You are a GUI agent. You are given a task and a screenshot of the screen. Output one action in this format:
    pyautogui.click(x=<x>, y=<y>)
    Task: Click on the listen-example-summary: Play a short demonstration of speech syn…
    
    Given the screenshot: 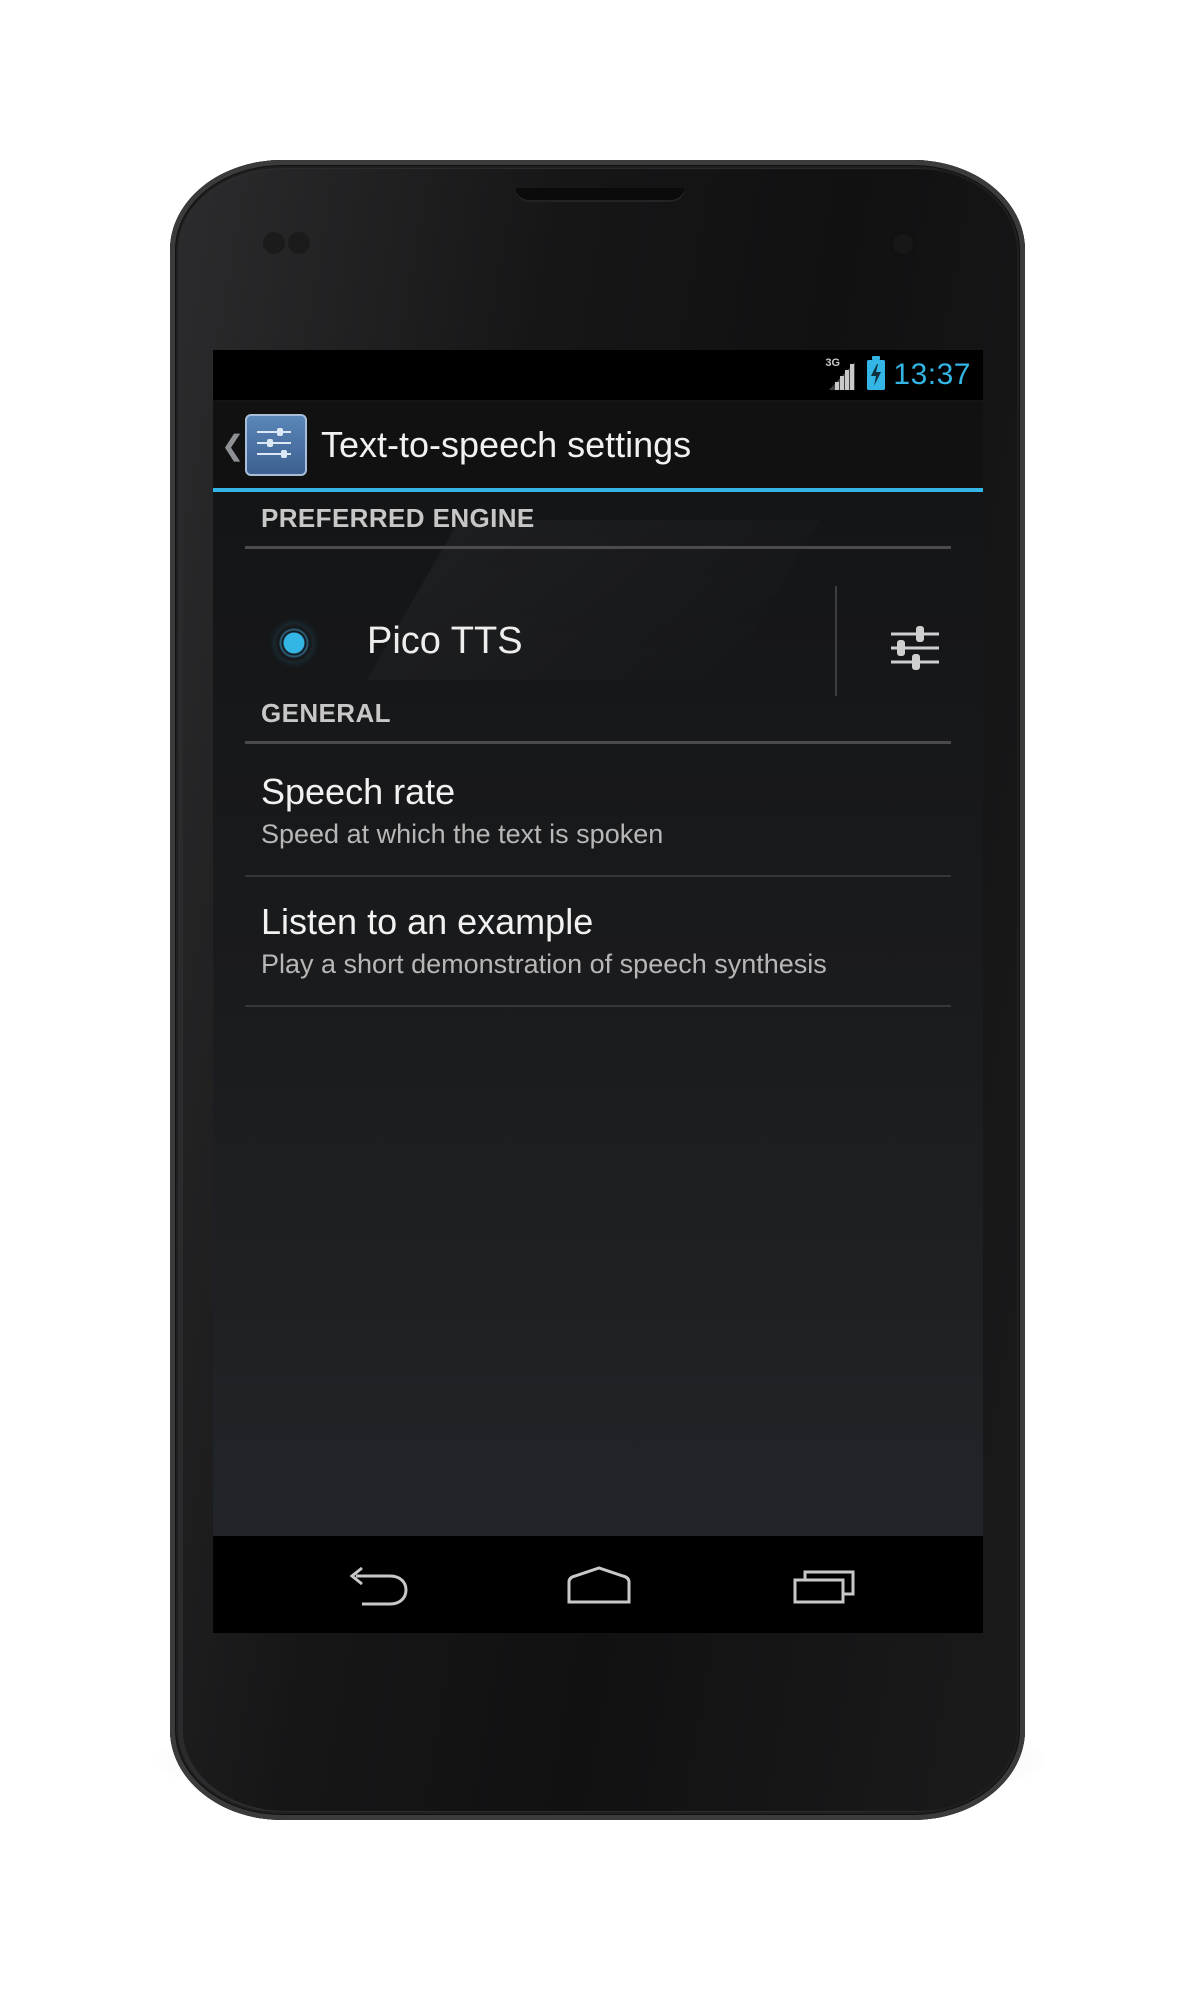 What is the action you would take?
    pyautogui.click(x=544, y=964)
    